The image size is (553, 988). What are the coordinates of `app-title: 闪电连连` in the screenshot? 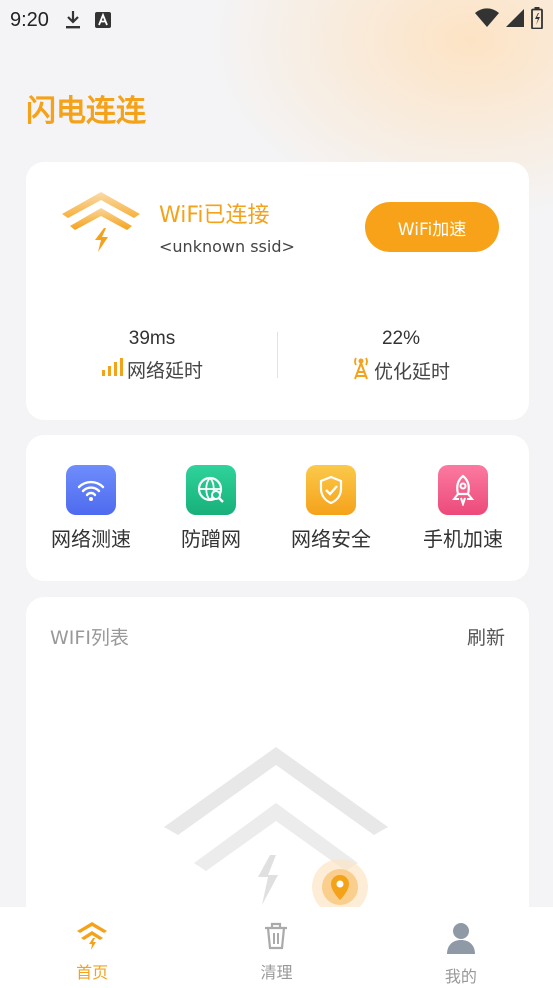 It's located at (86, 111).